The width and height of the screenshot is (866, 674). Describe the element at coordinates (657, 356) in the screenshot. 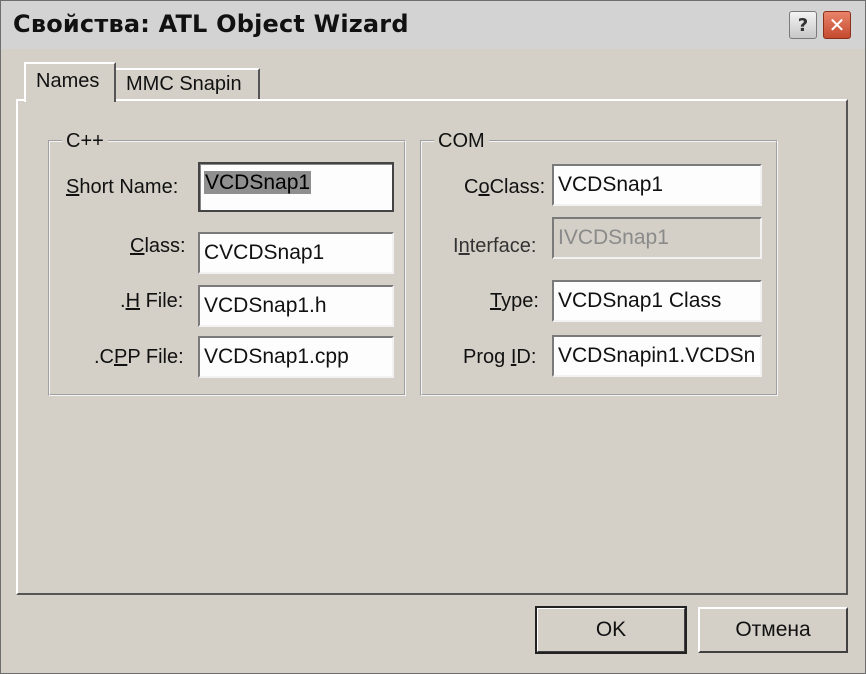

I see `prog-id-field: VCDSnapin1.VCDSn` at that location.